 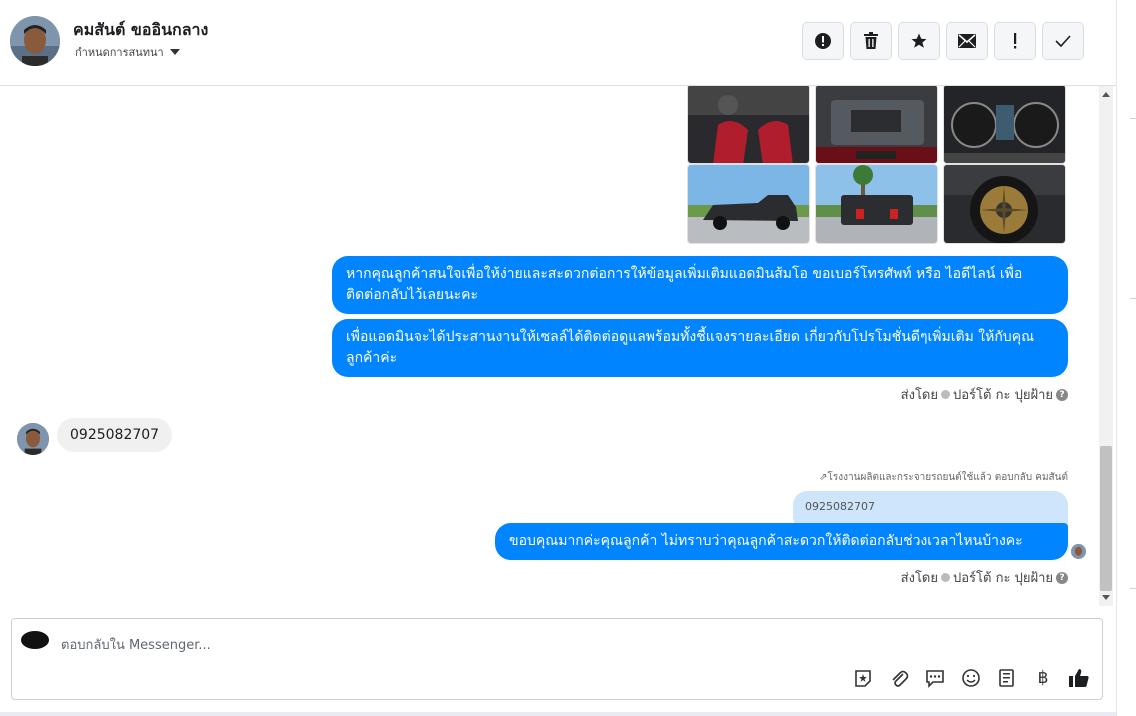 I want to click on conversation-status-label: กำหนดการสนทนา, so click(x=119, y=52).